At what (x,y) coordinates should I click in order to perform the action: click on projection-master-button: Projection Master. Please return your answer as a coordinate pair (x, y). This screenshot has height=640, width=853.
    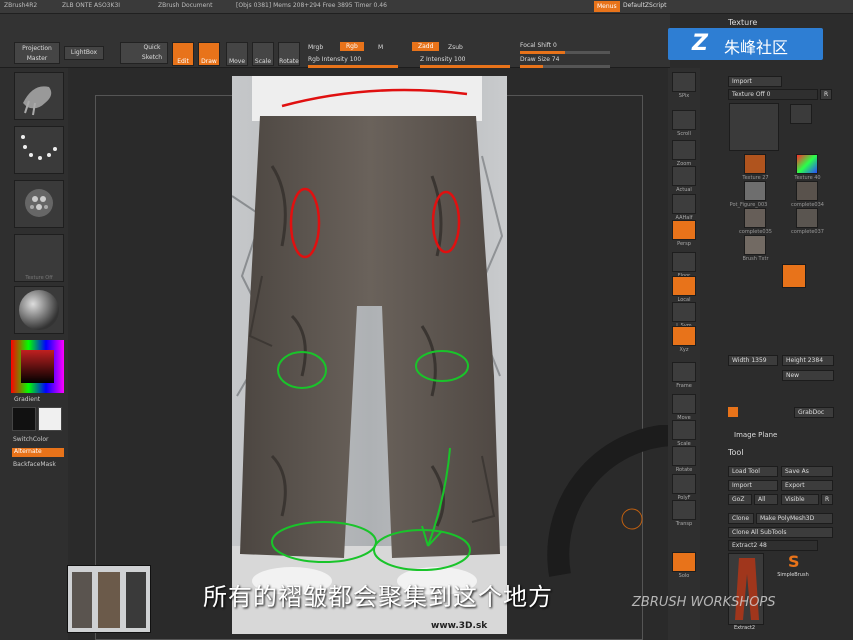
    Looking at the image, I should click on (37, 53).